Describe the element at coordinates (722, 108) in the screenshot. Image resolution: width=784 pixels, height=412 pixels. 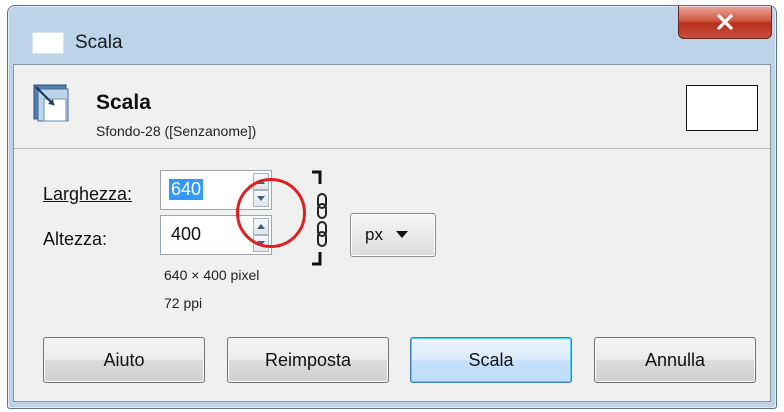
I see `image-preview` at that location.